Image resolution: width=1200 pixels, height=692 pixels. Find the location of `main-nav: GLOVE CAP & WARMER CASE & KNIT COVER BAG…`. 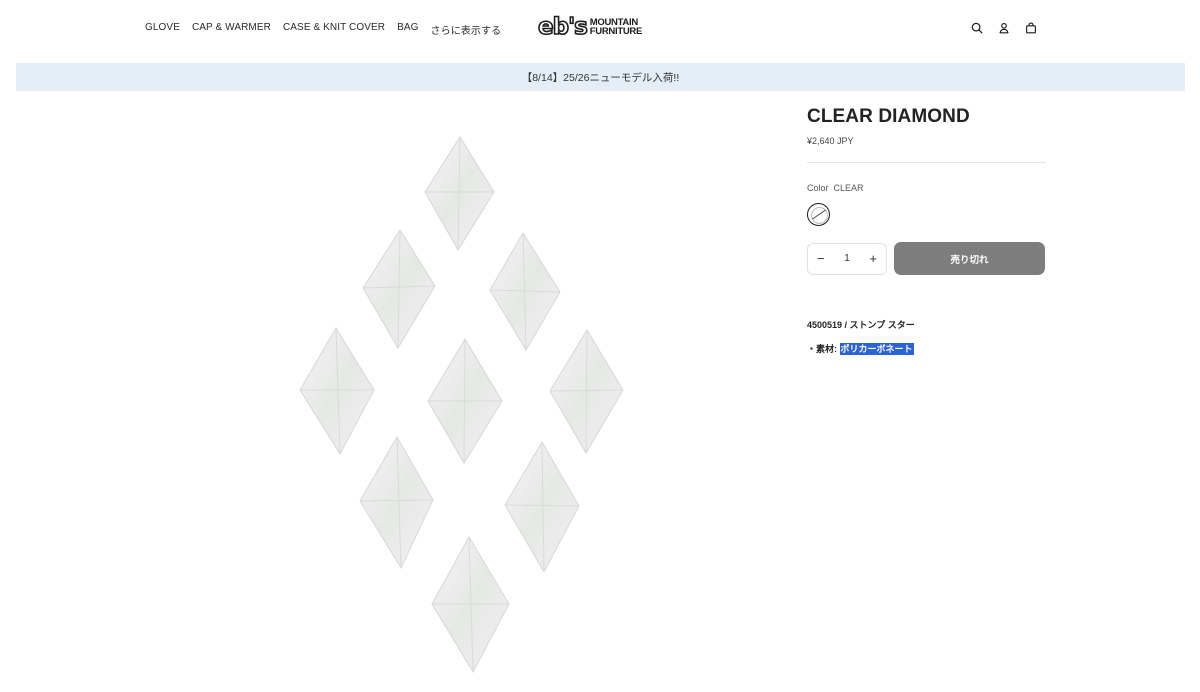

main-nav: GLOVE CAP & WARMER CASE & KNIT COVER BAG… is located at coordinates (323, 29).